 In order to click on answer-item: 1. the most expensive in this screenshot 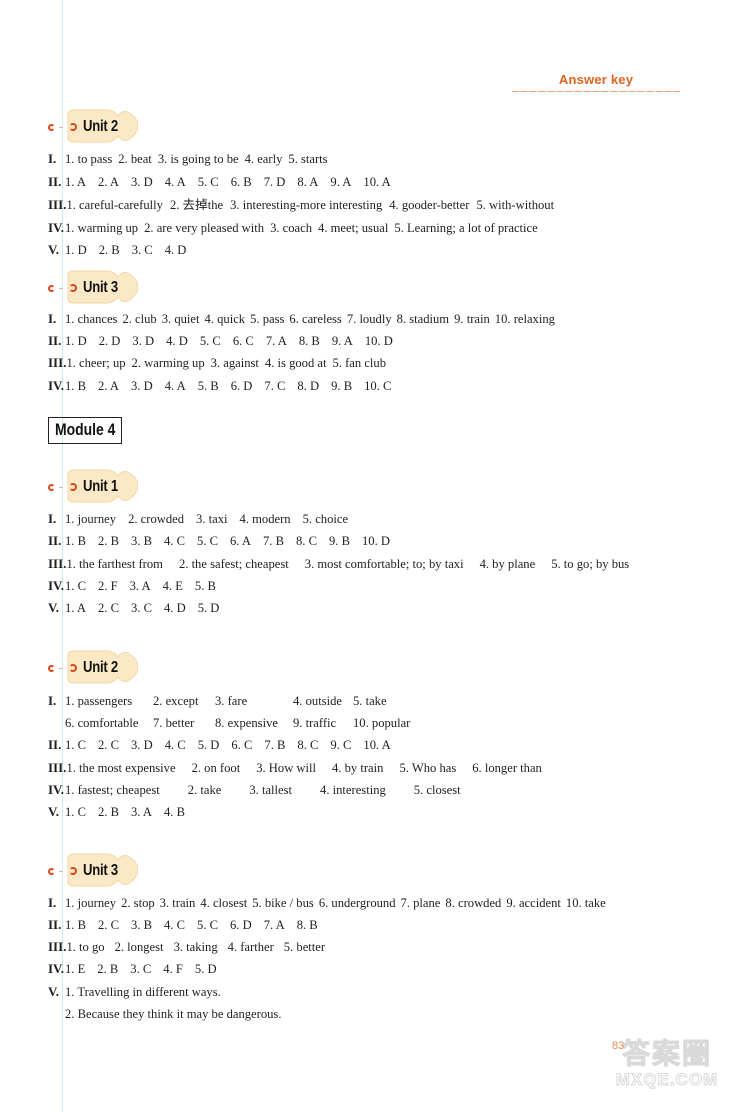, I will do `click(121, 768)`.